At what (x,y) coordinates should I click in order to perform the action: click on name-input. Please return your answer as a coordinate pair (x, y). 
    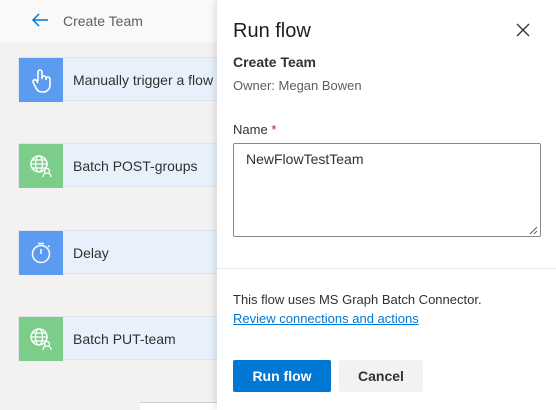
    Looking at the image, I should click on (387, 190).